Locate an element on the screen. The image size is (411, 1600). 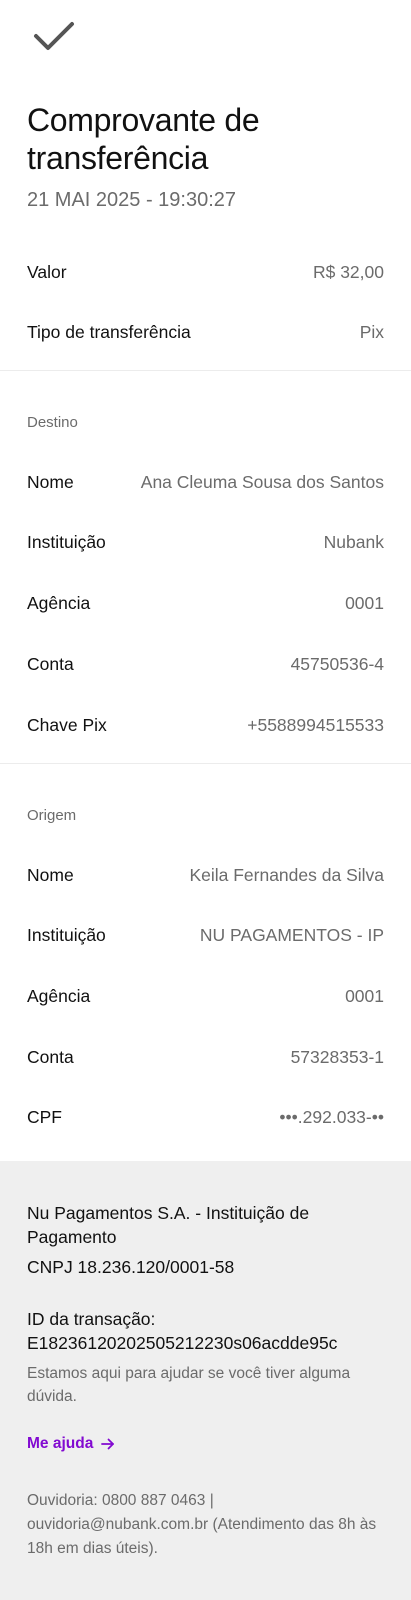
row-value: +5588994515533 is located at coordinates (315, 724).